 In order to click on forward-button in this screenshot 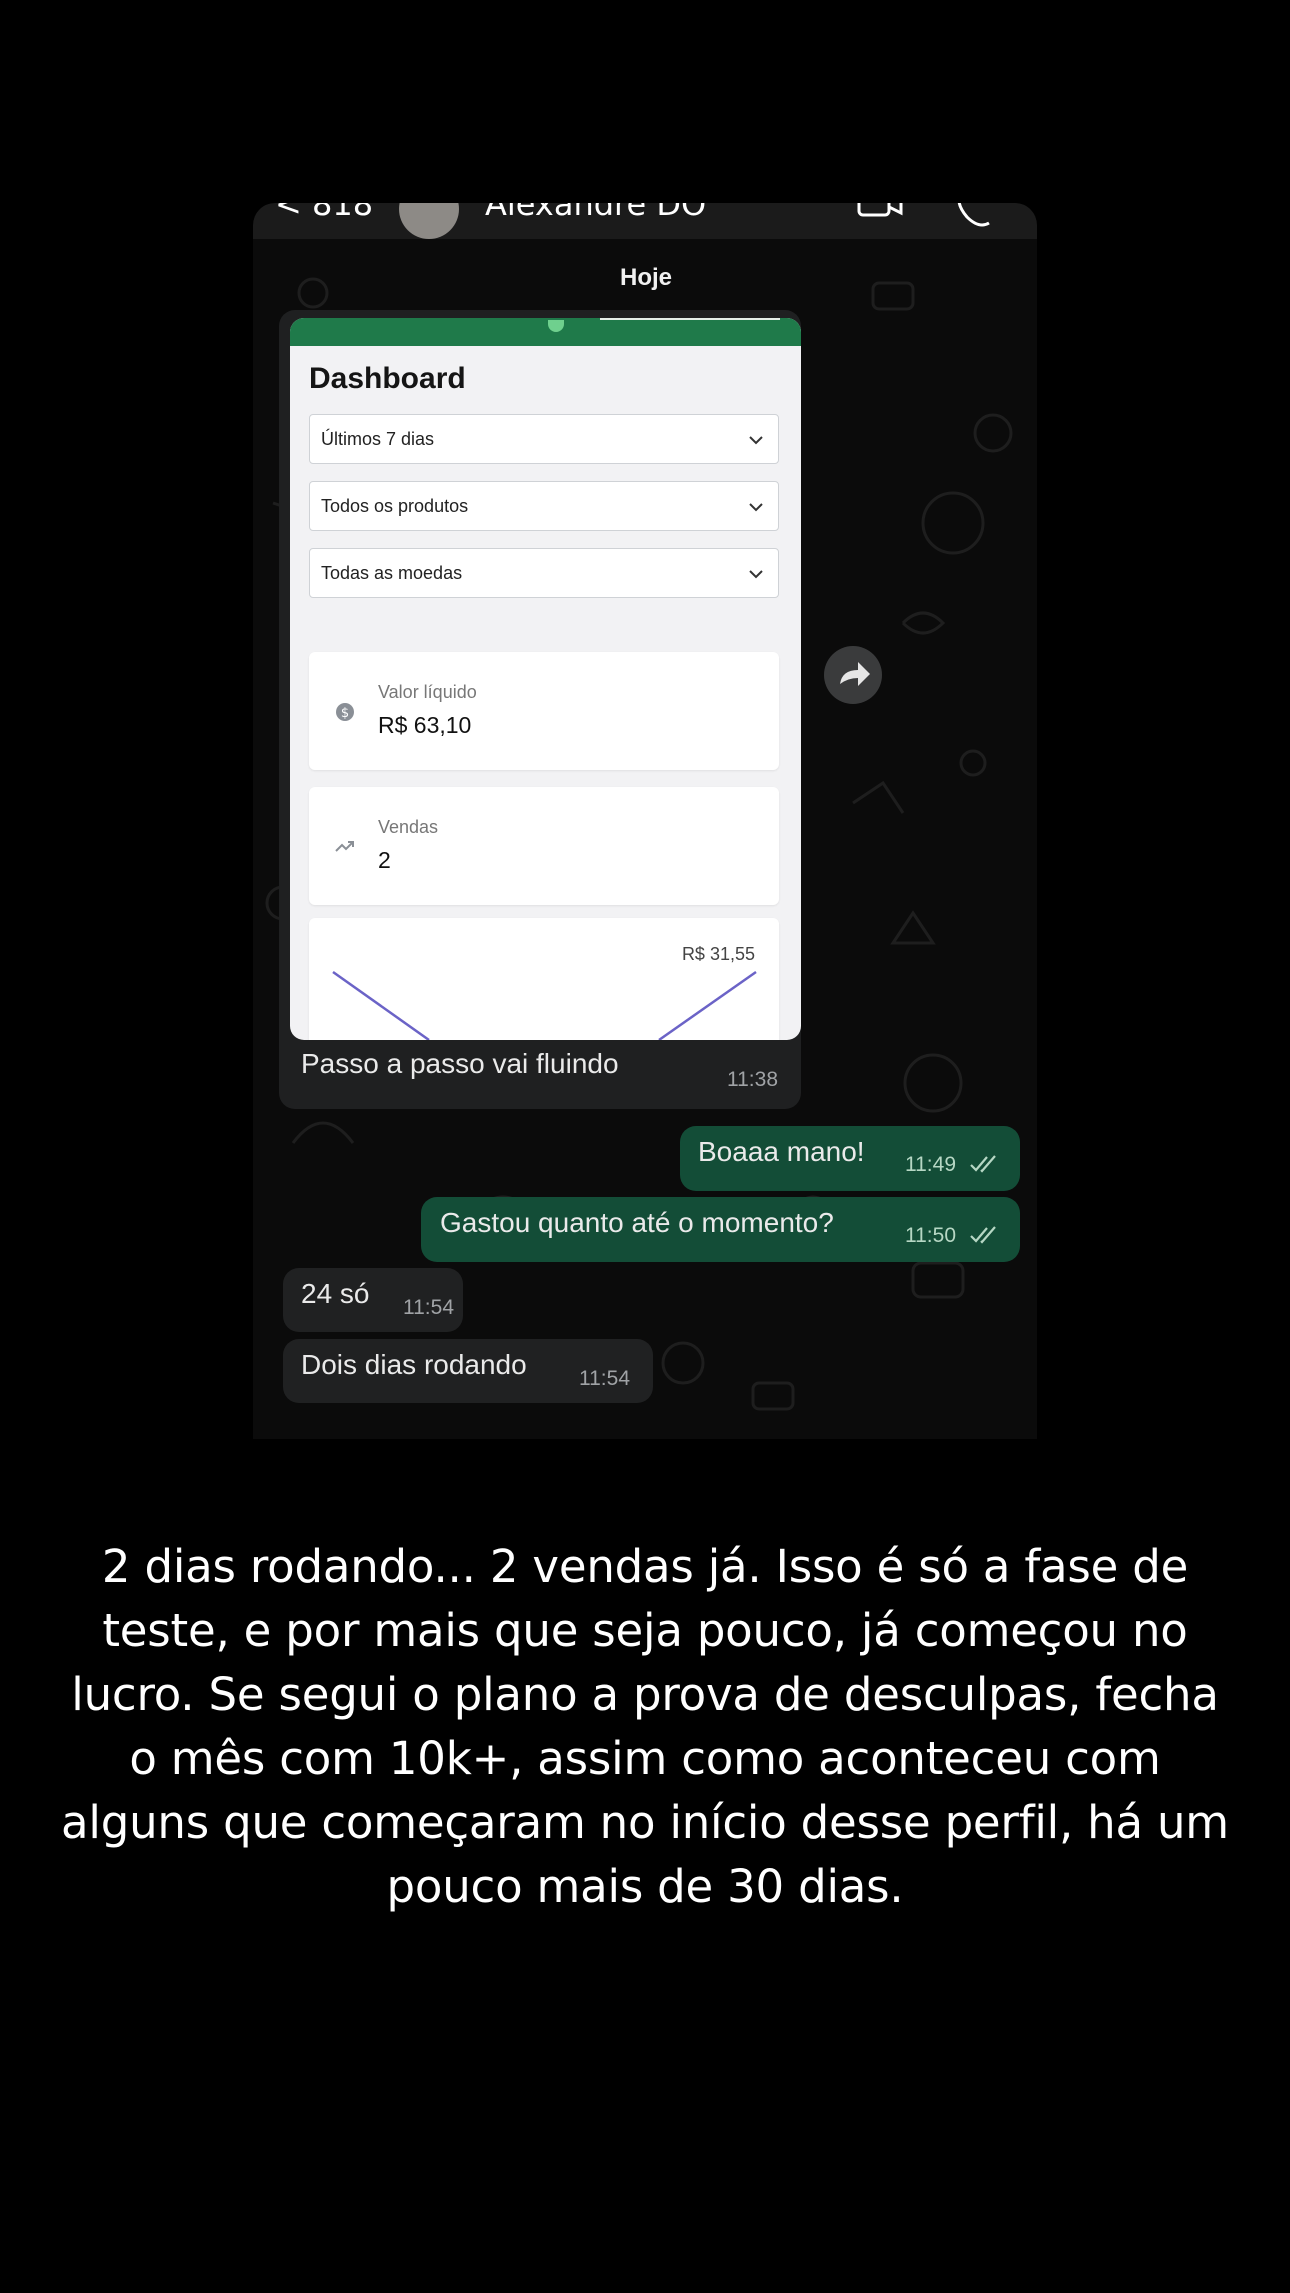, I will do `click(853, 675)`.